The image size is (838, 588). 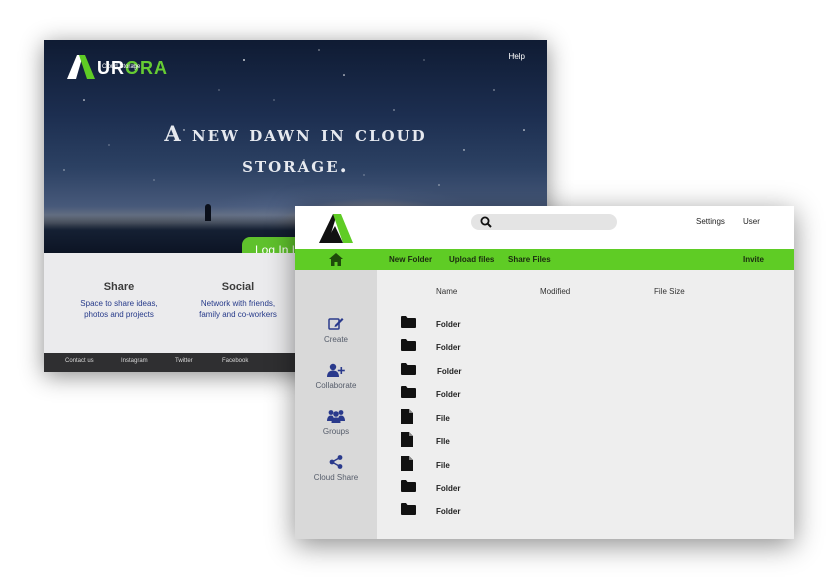 I want to click on help-link: Help, so click(x=517, y=56).